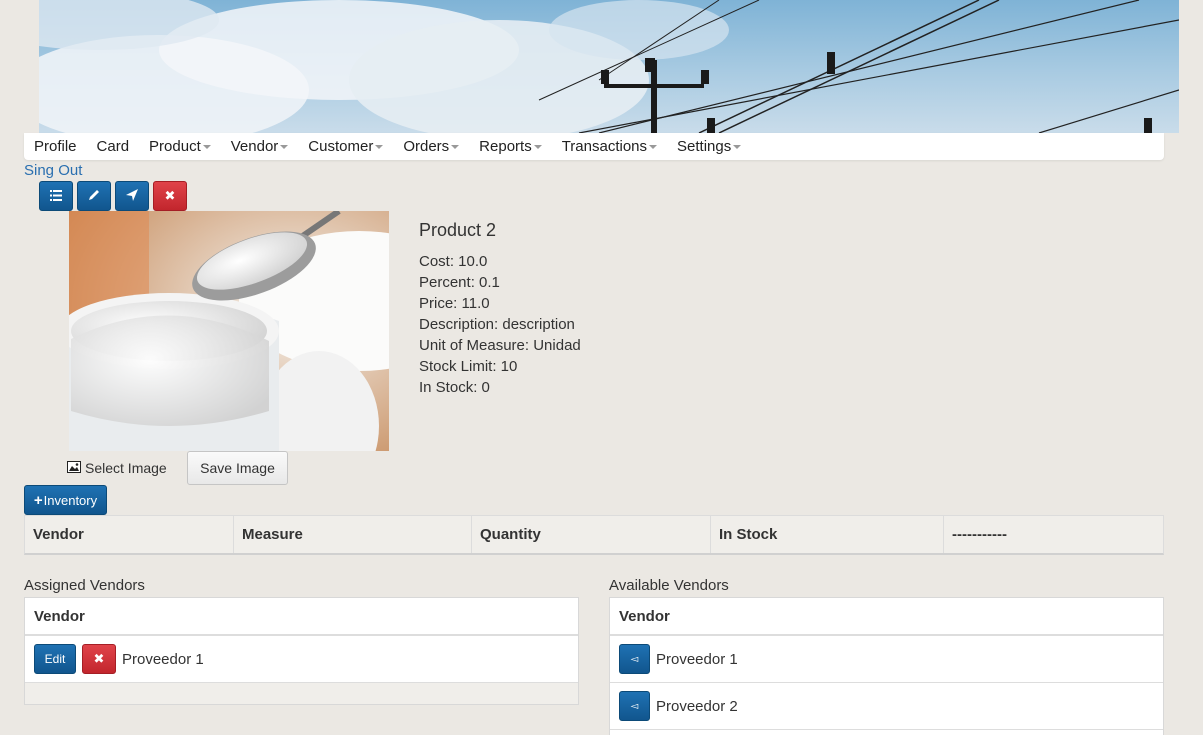  What do you see at coordinates (126, 468) in the screenshot?
I see `select-image-label: Select Image` at bounding box center [126, 468].